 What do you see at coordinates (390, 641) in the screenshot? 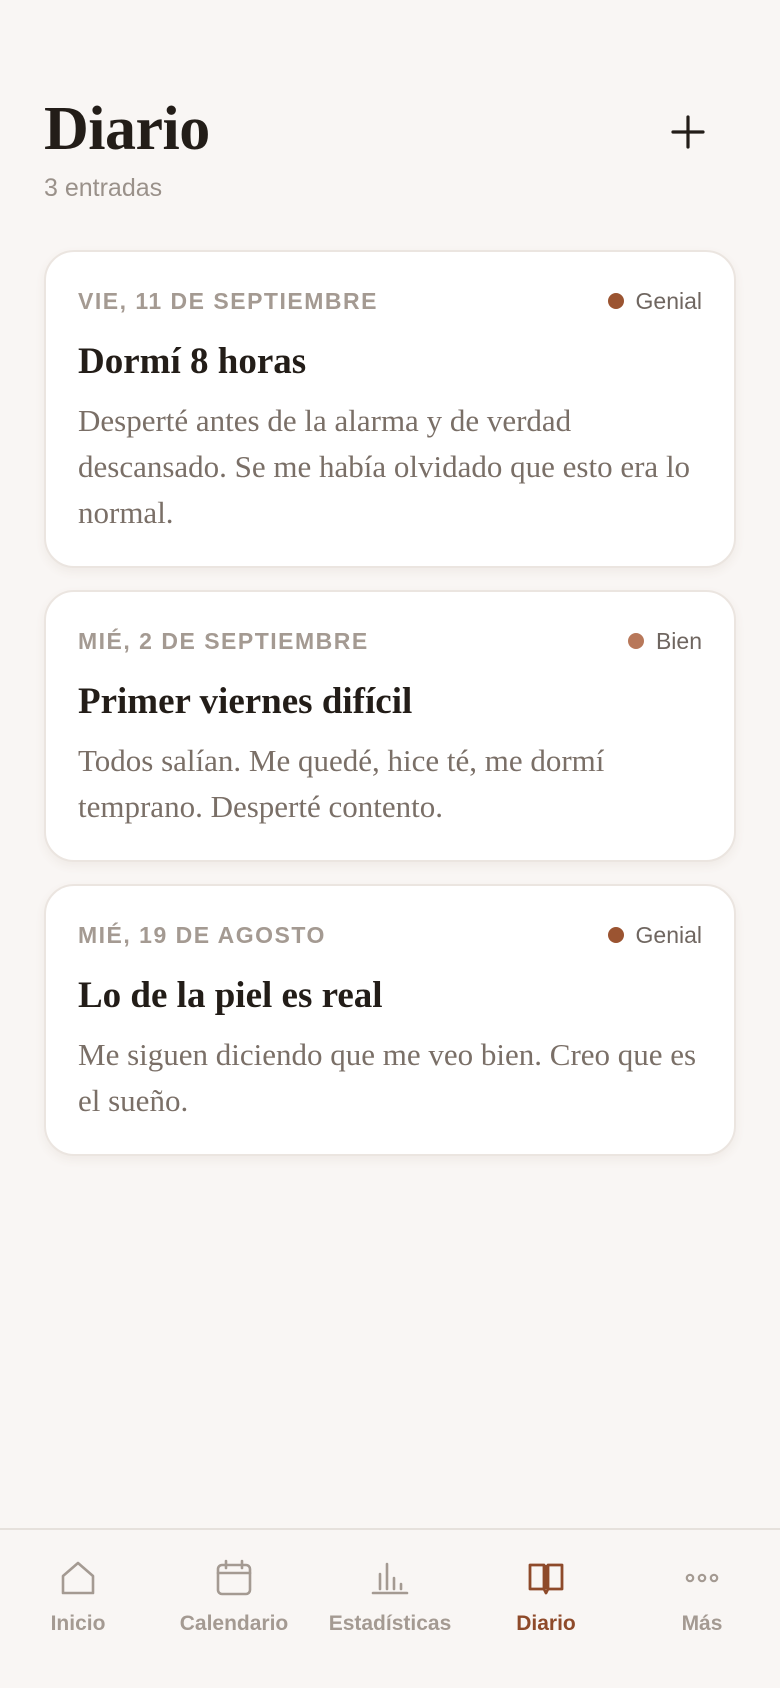
I see `entry-meta: MIÉ, 2 DE SEPTIEMBRE Bien` at bounding box center [390, 641].